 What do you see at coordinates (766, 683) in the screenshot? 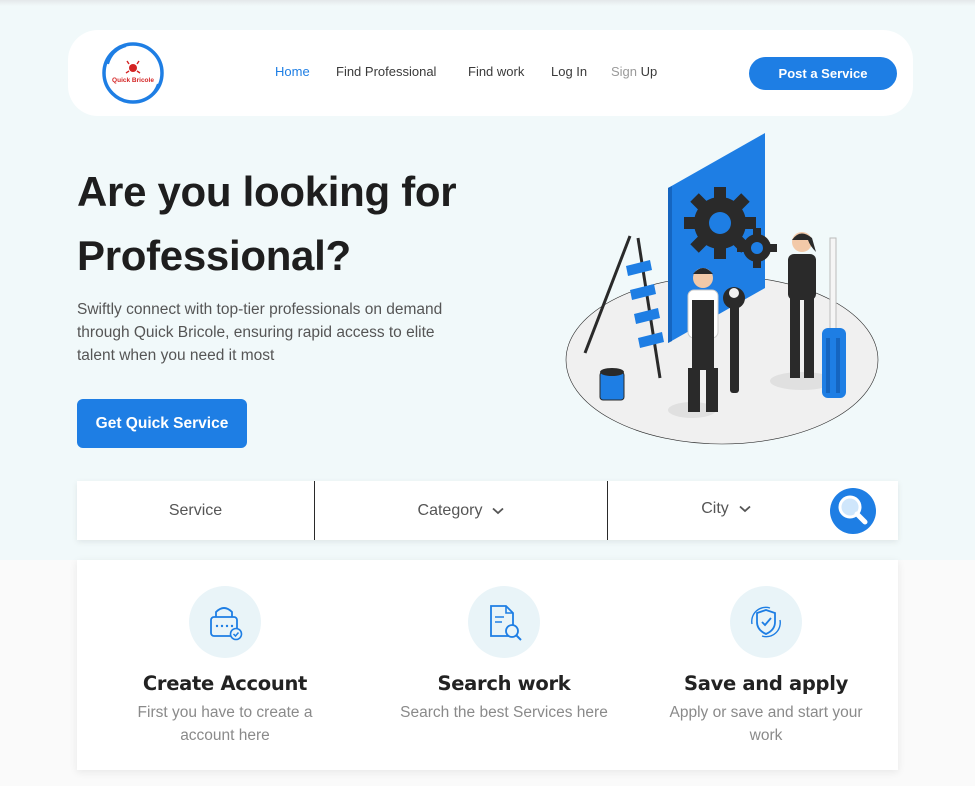
I see `step-title: Save and apply` at bounding box center [766, 683].